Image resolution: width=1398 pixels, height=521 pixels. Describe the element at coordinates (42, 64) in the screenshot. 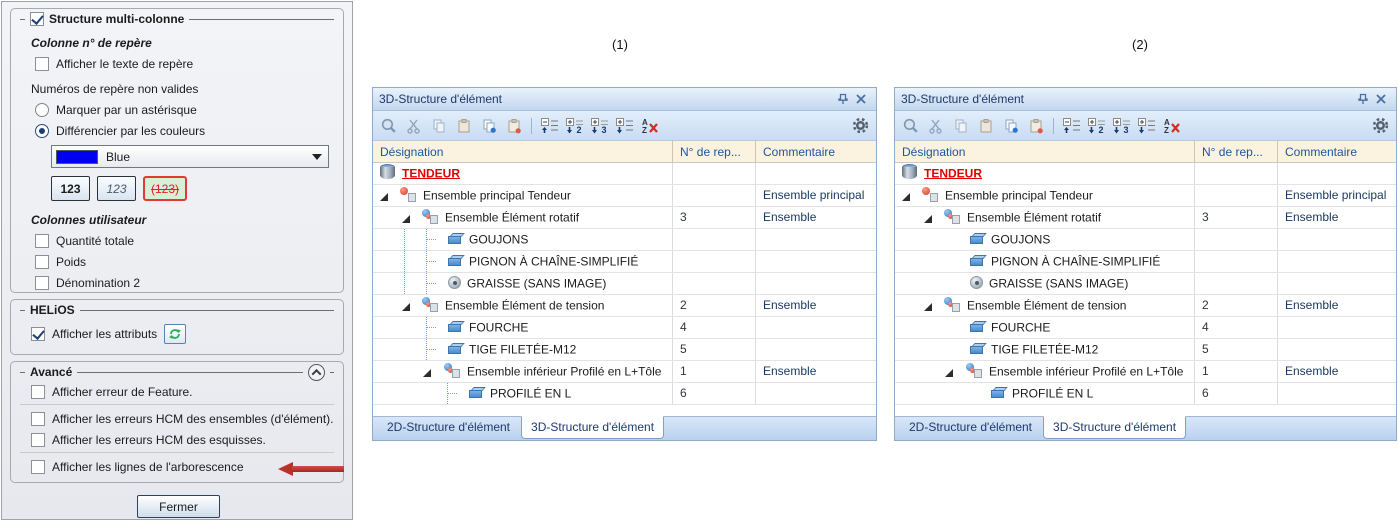

I see `afficher-texte-repere-checkbox` at that location.